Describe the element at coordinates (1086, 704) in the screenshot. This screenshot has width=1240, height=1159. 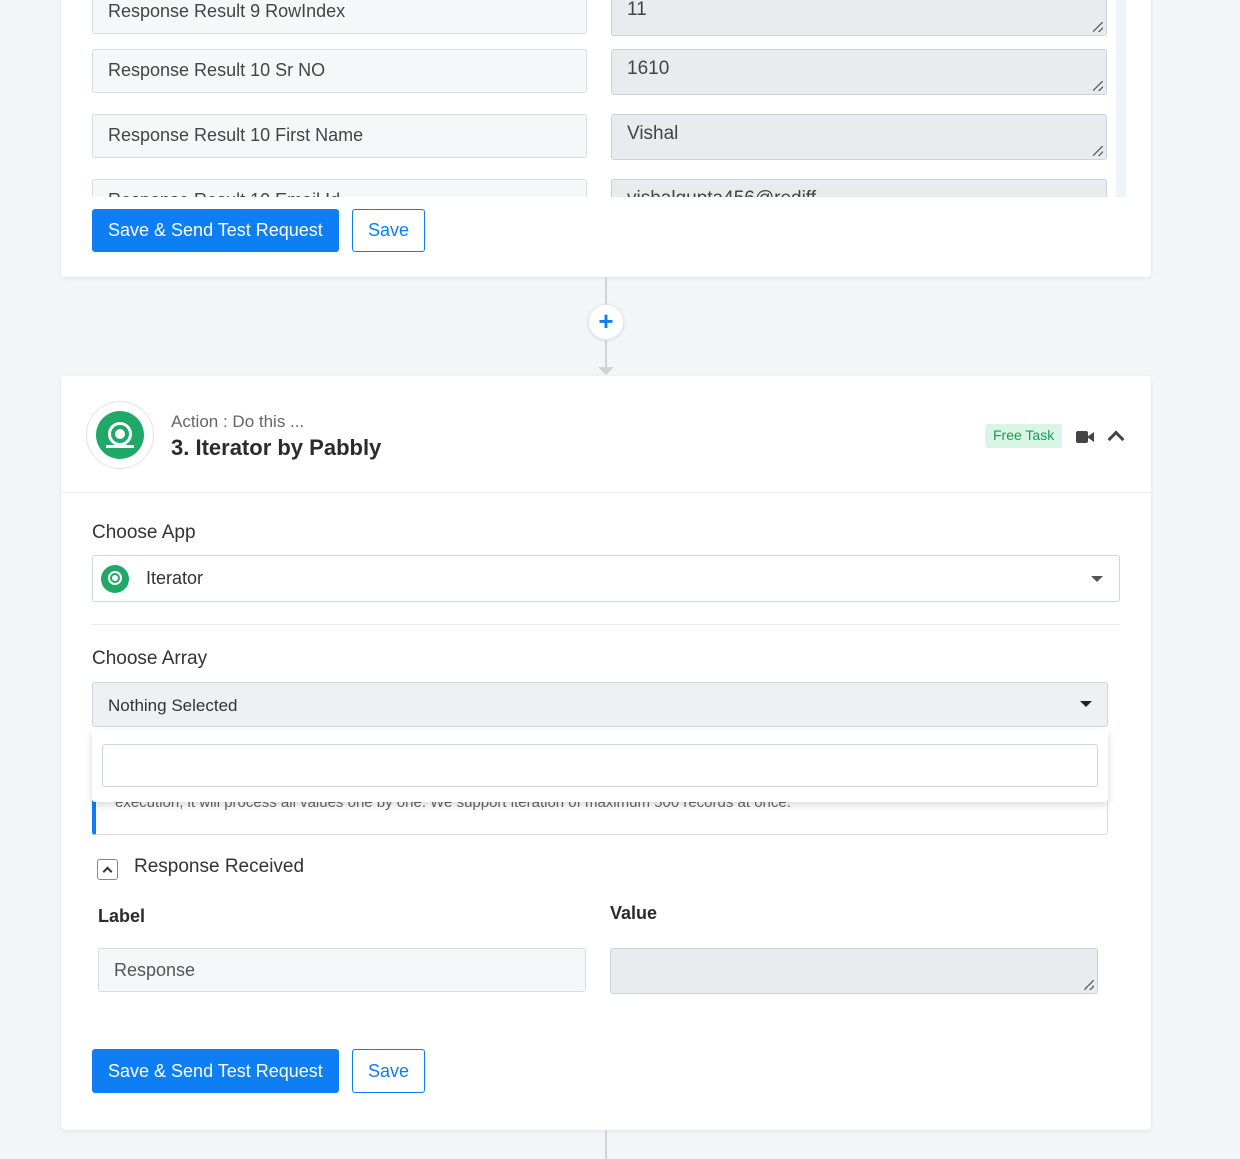
I see `caret-down-icon` at that location.